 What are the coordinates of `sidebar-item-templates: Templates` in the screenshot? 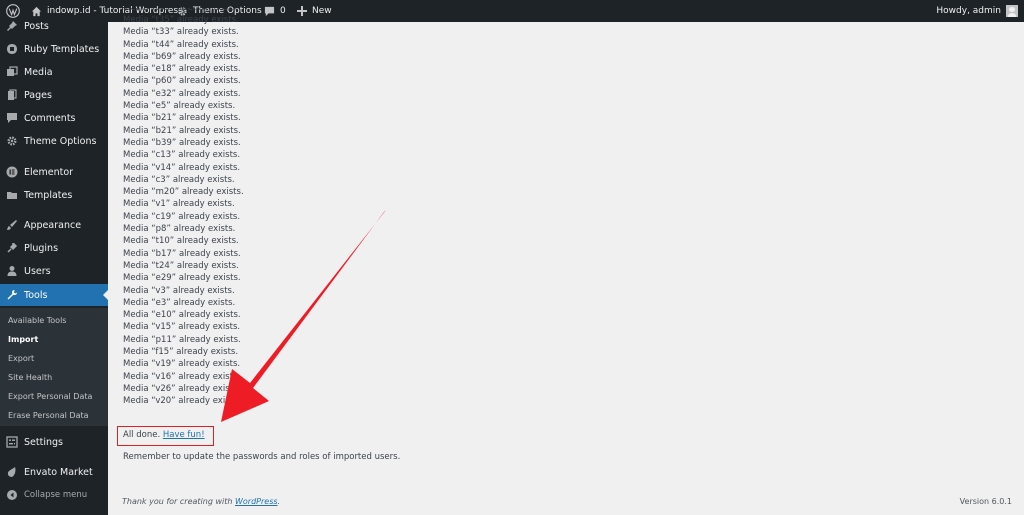 It's located at (54, 195).